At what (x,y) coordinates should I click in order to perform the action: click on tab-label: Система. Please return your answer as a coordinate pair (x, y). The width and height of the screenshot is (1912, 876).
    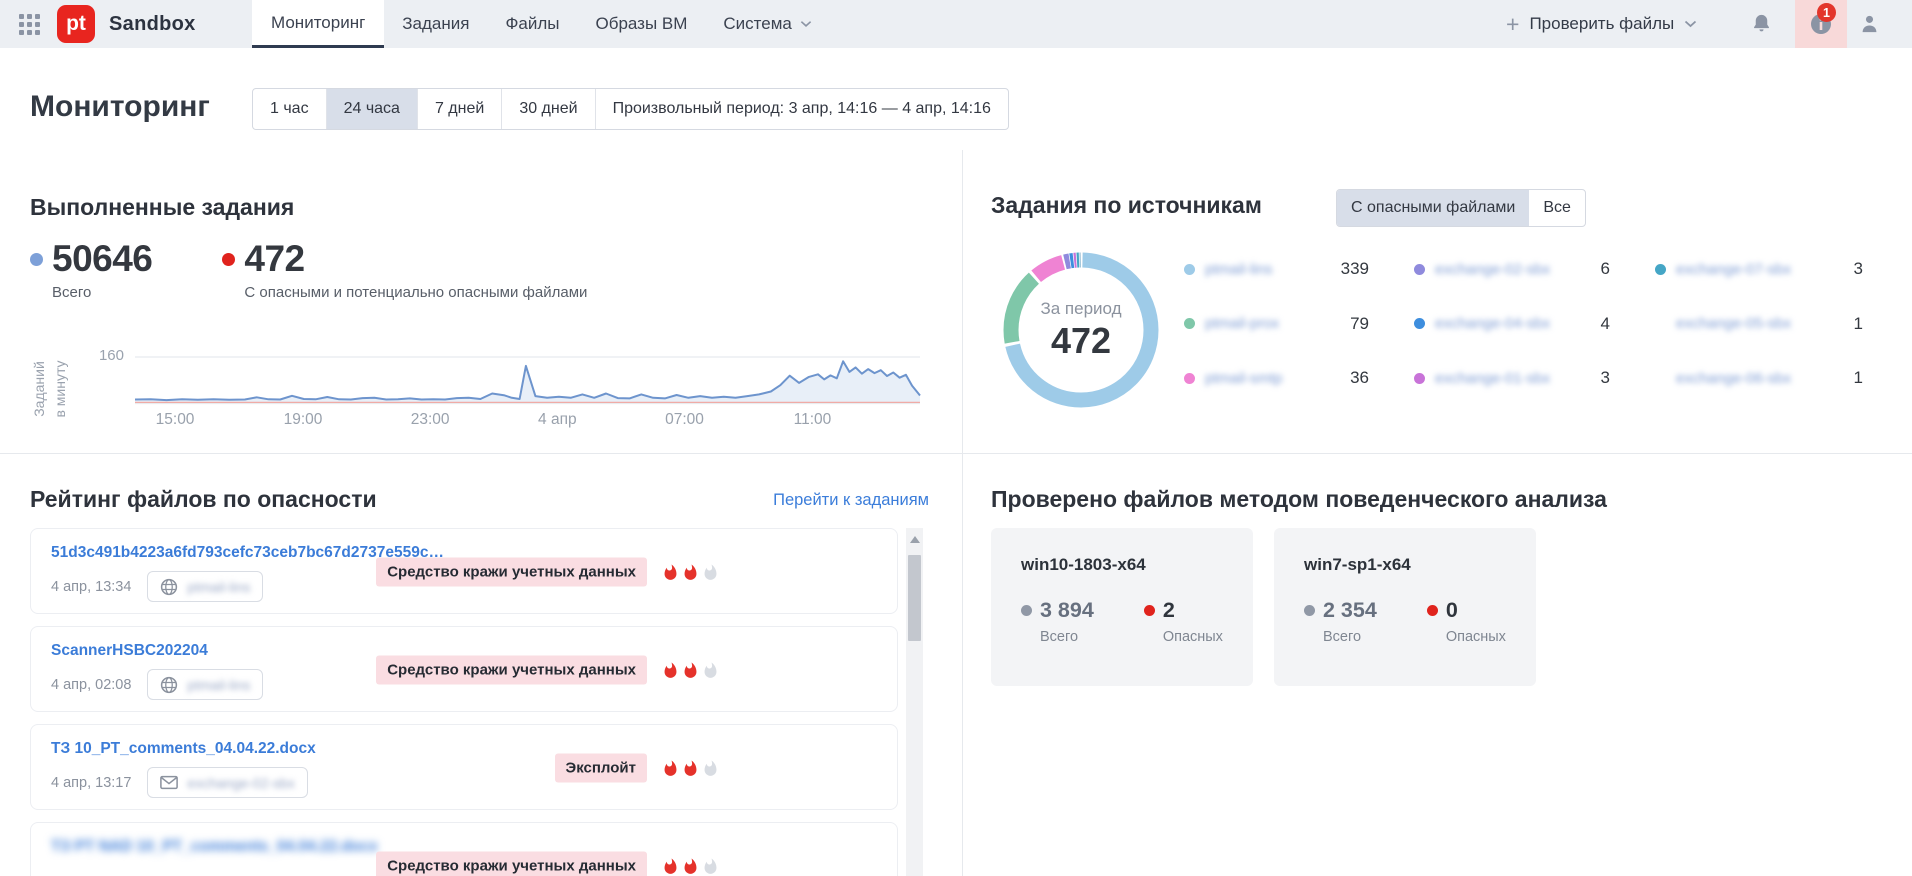
    Looking at the image, I should click on (757, 23).